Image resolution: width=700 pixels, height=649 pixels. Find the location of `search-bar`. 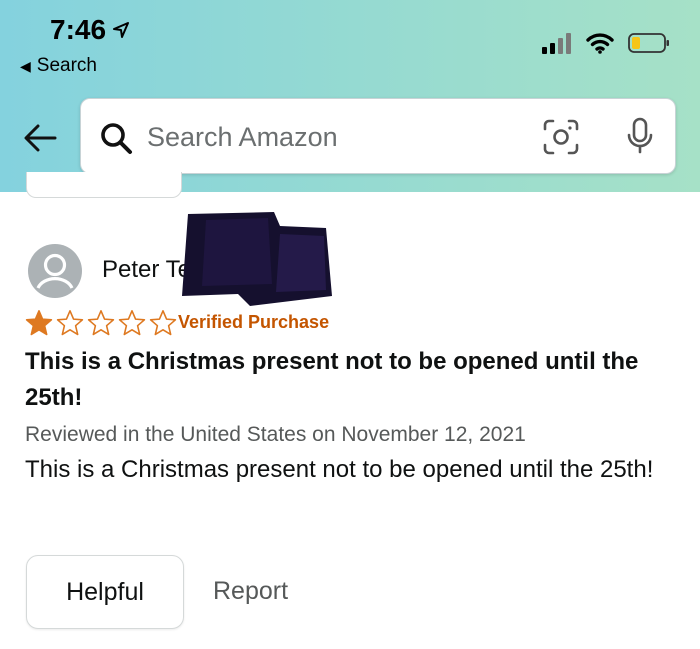

search-bar is located at coordinates (378, 136).